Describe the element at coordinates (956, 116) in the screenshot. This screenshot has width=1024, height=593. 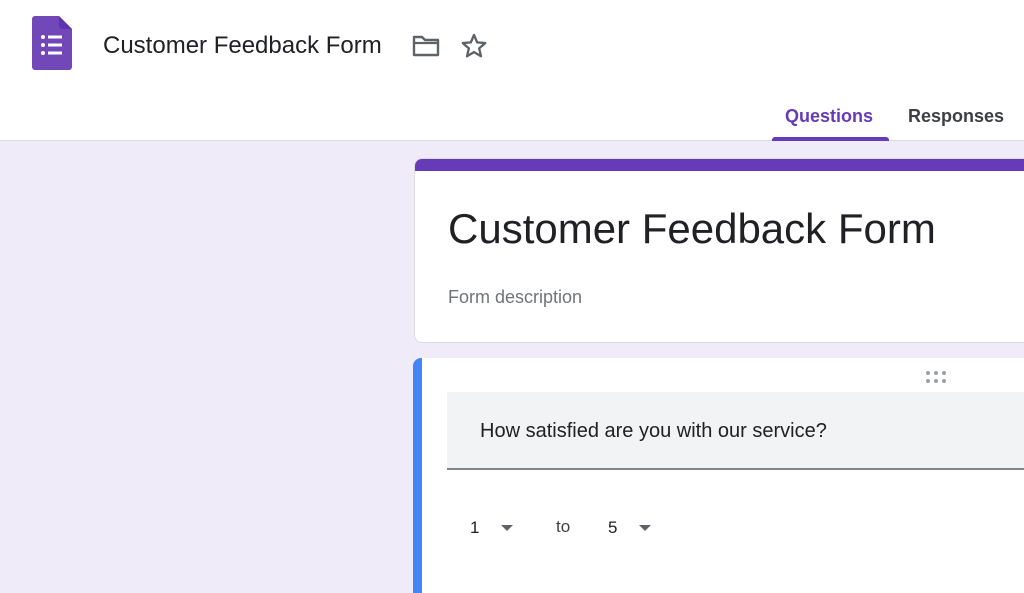
I see `tab-responses: Responses` at that location.